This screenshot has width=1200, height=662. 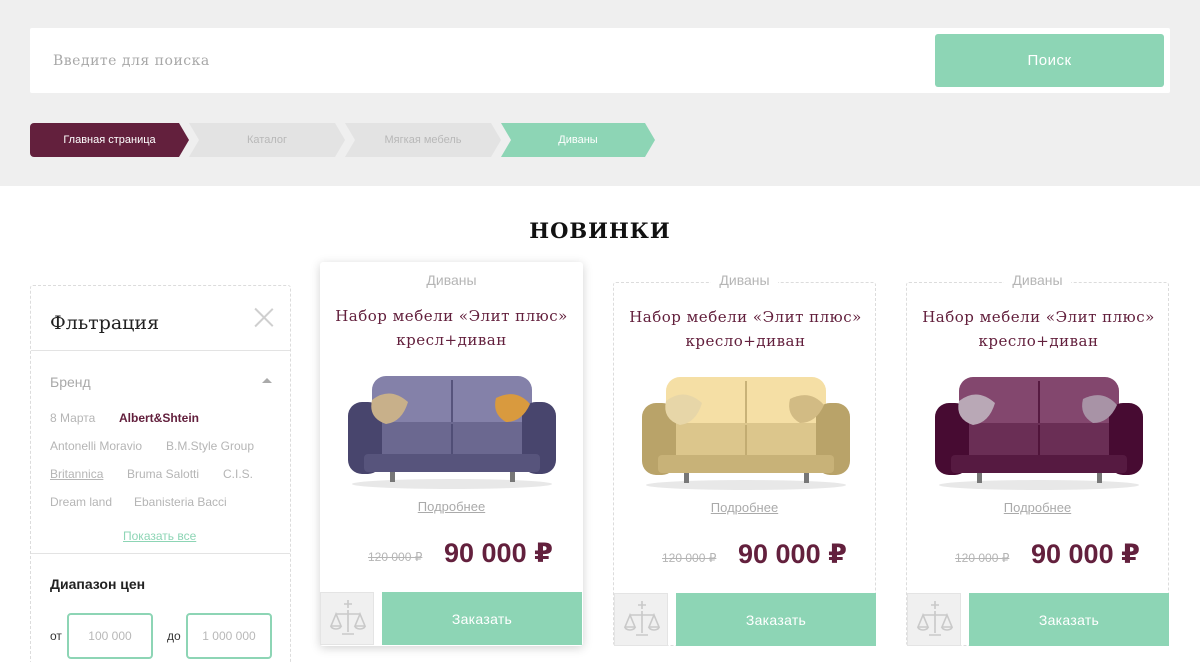 I want to click on search-input, so click(x=480, y=60).